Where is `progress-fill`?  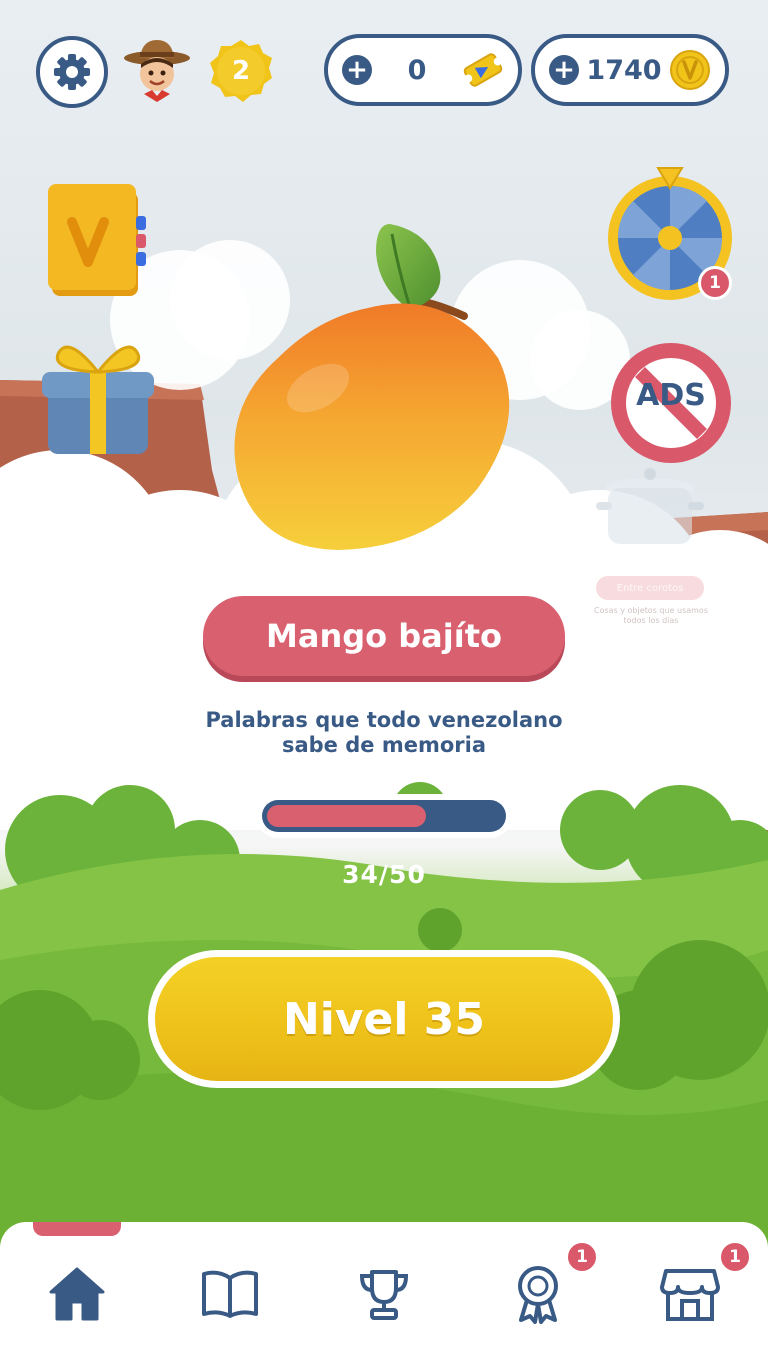
progress-fill is located at coordinates (347, 816).